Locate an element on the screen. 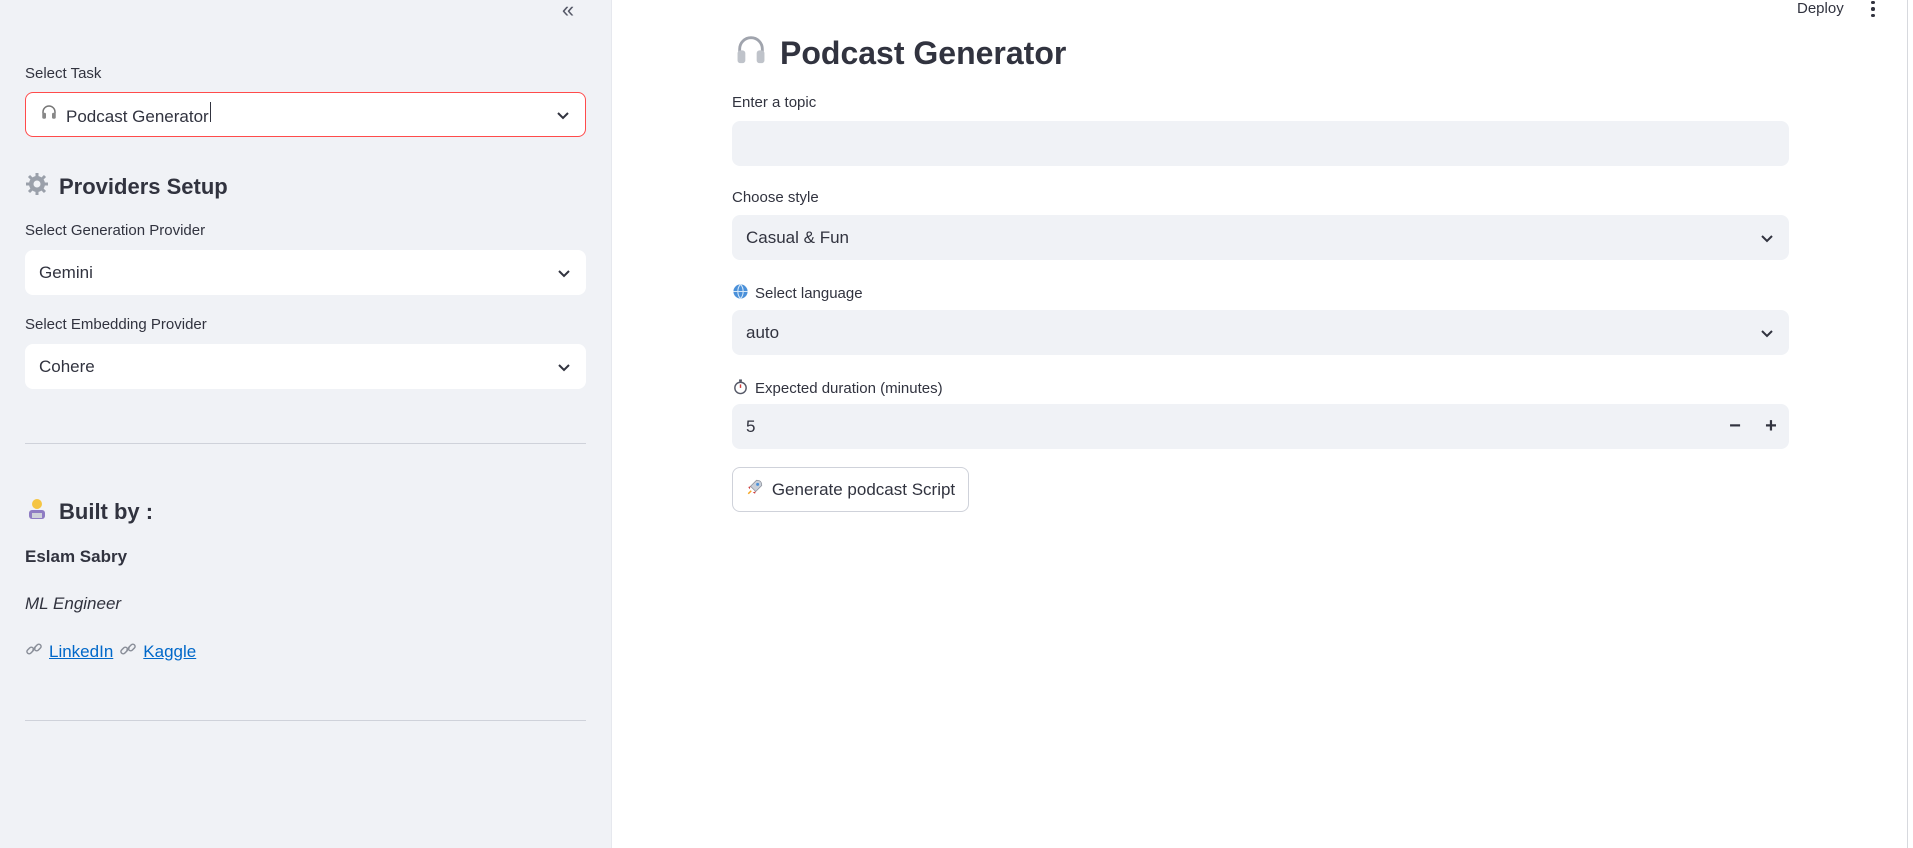  topic-input is located at coordinates (1260, 143).